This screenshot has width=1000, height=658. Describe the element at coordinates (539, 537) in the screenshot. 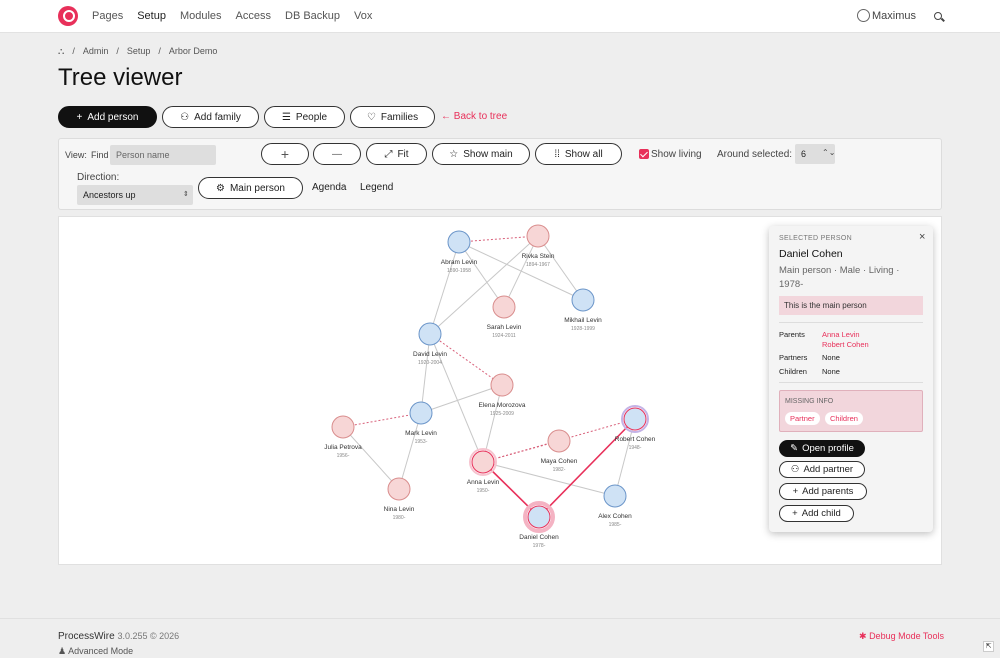

I see `person-name-daniel: Daniel Cohen` at that location.